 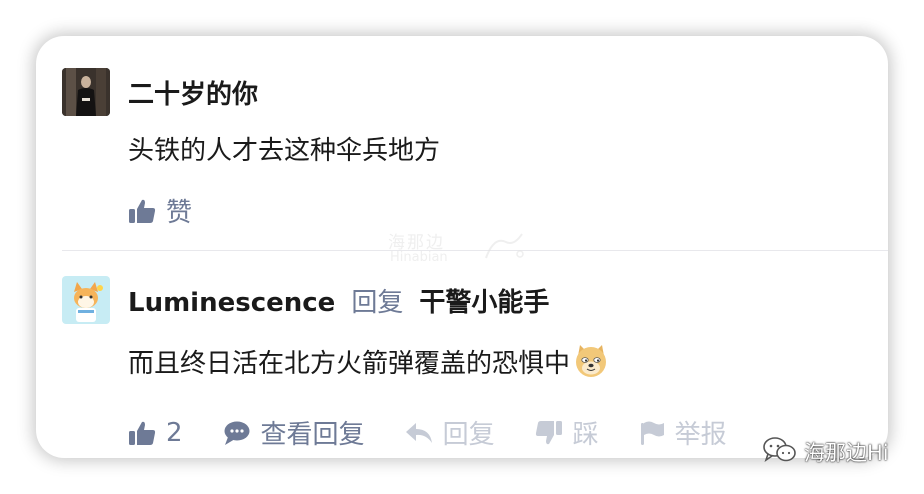 I want to click on like-button: 赞, so click(x=160, y=210).